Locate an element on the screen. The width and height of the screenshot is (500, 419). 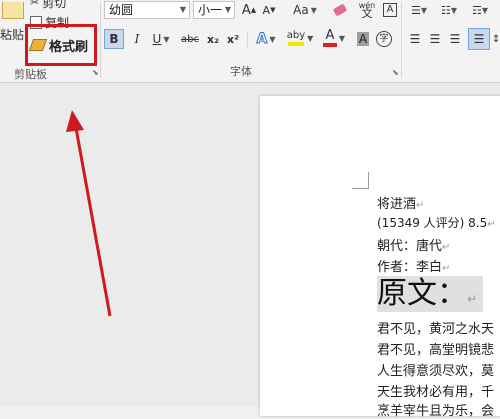
align-right-button: ☰ is located at coordinates (455, 39).